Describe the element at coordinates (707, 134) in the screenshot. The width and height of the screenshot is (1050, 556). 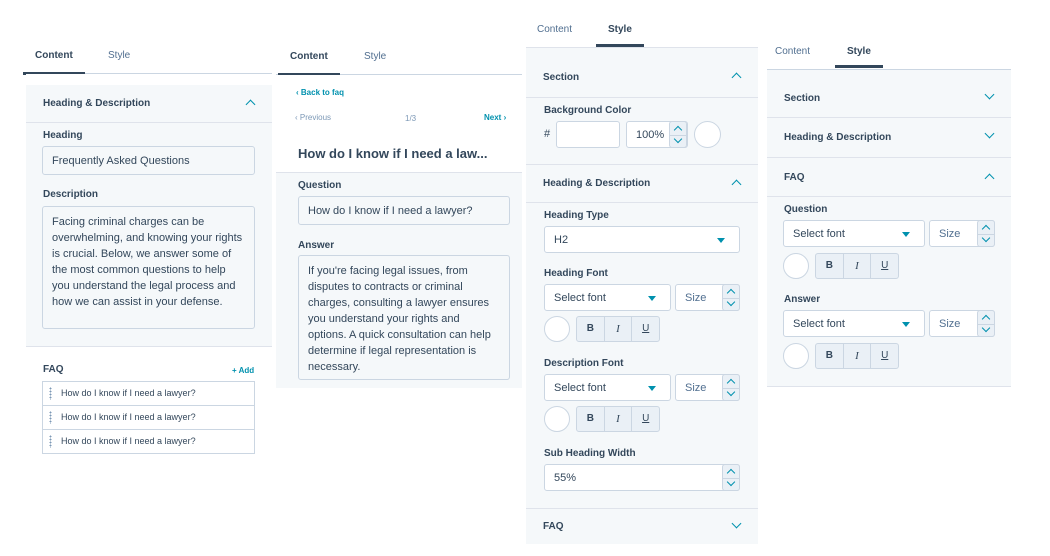
I see `color-swatch` at that location.